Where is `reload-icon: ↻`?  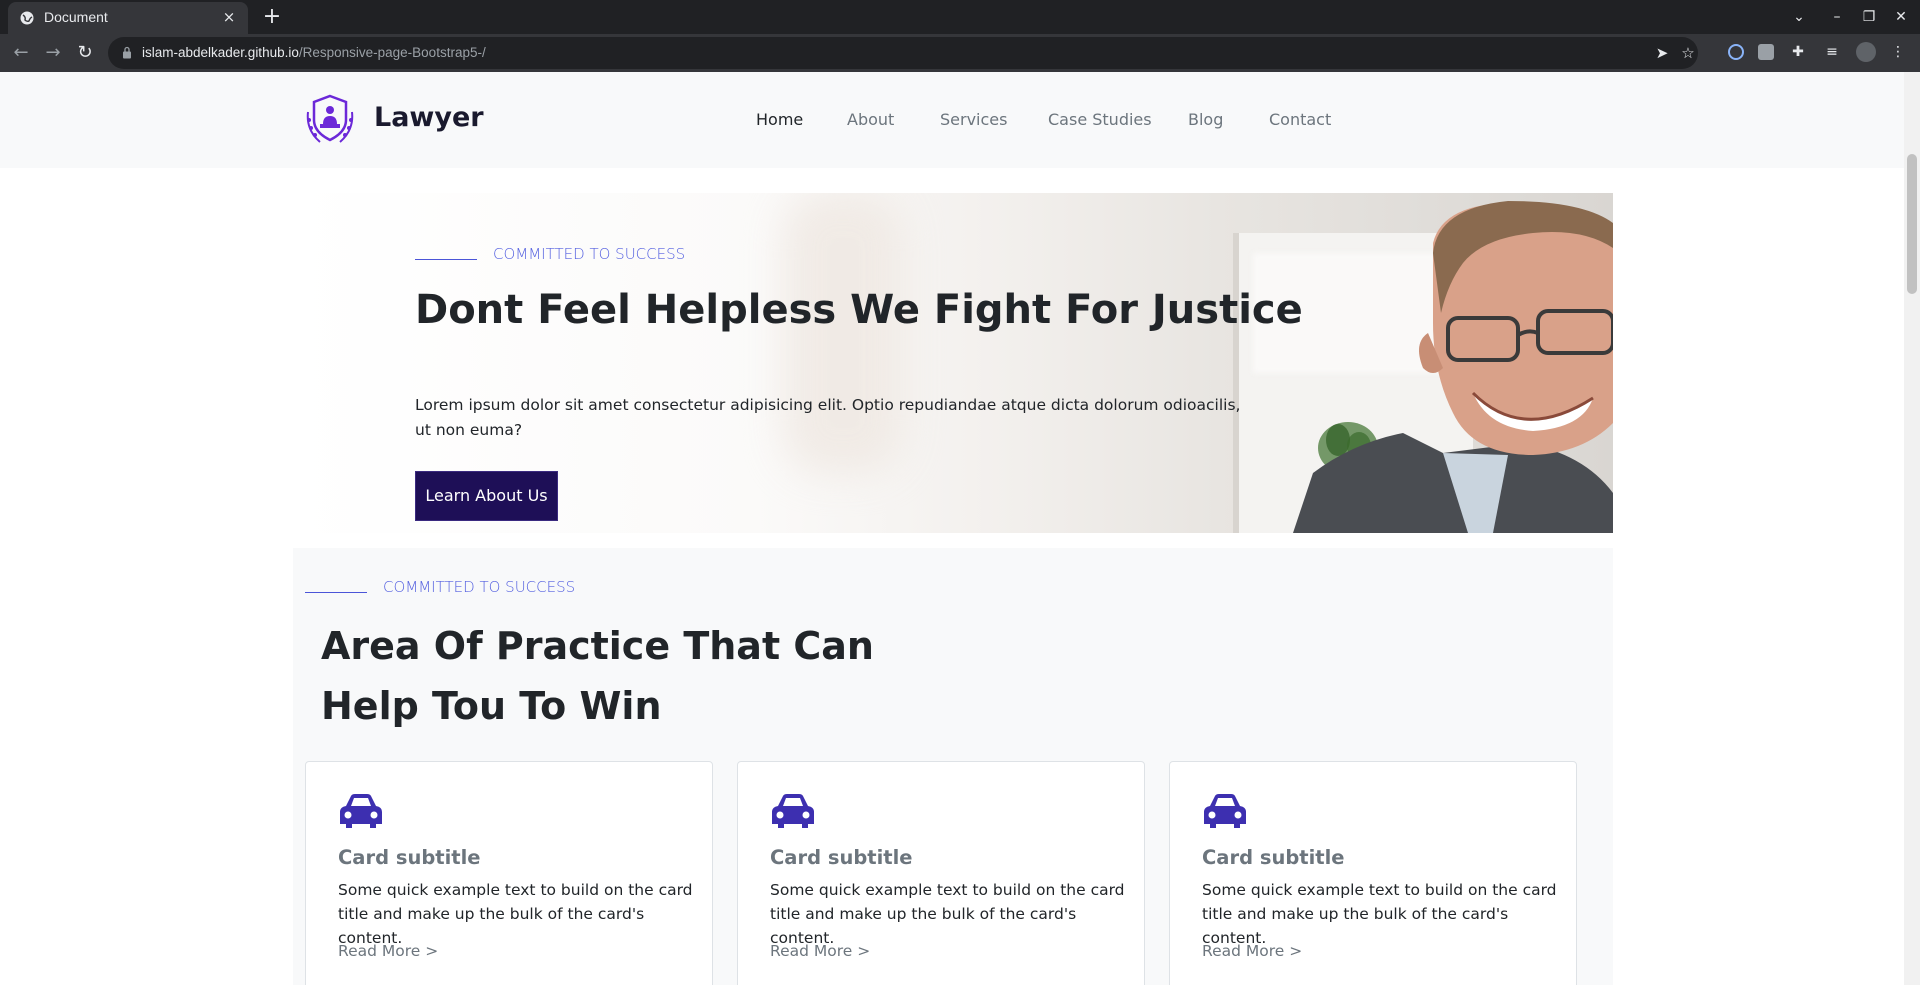
reload-icon: ↻ is located at coordinates (85, 53).